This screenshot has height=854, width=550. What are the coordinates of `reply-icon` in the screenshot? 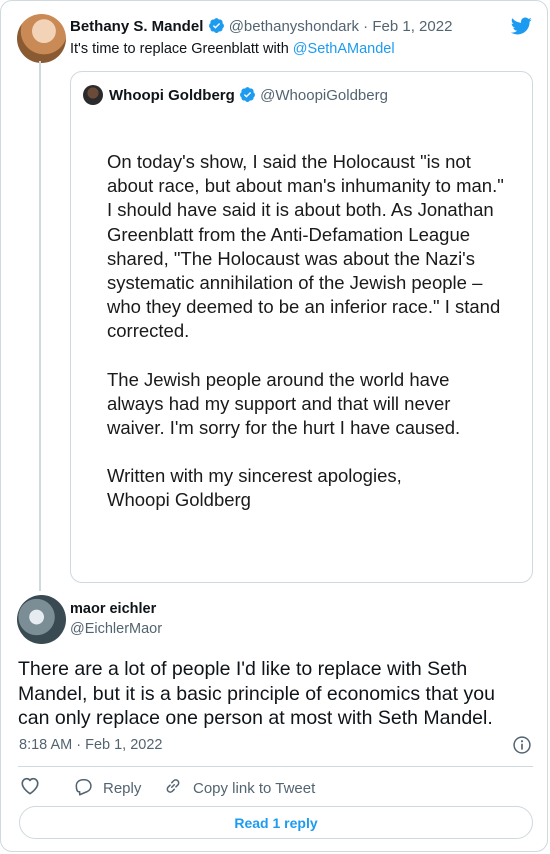 It's located at (83, 788).